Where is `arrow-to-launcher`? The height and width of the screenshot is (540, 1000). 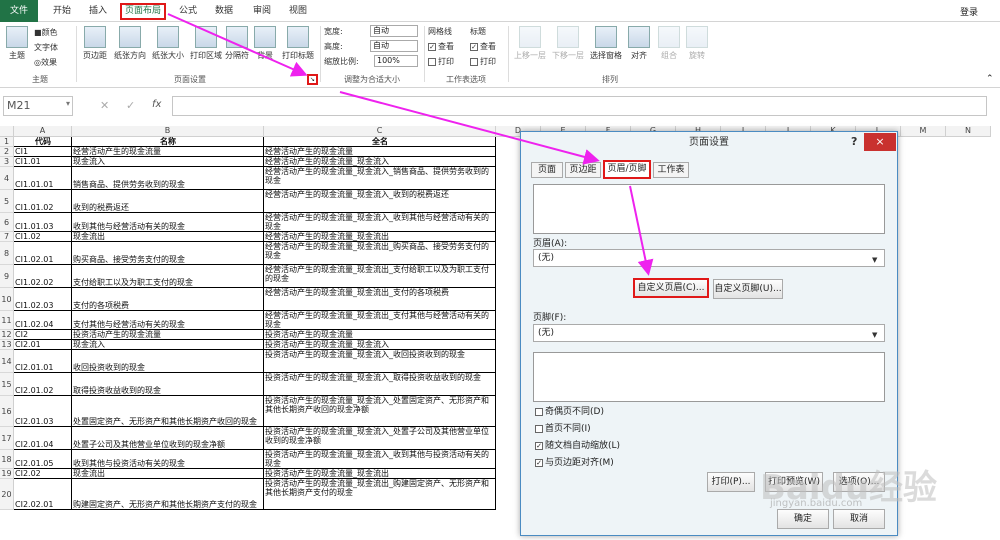 arrow-to-launcher is located at coordinates (237, 45).